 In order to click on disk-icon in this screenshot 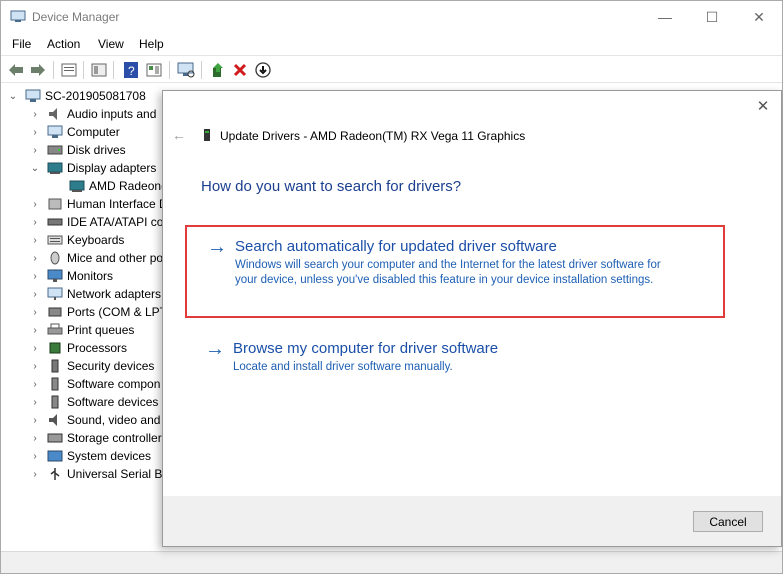, I will do `click(55, 150)`.